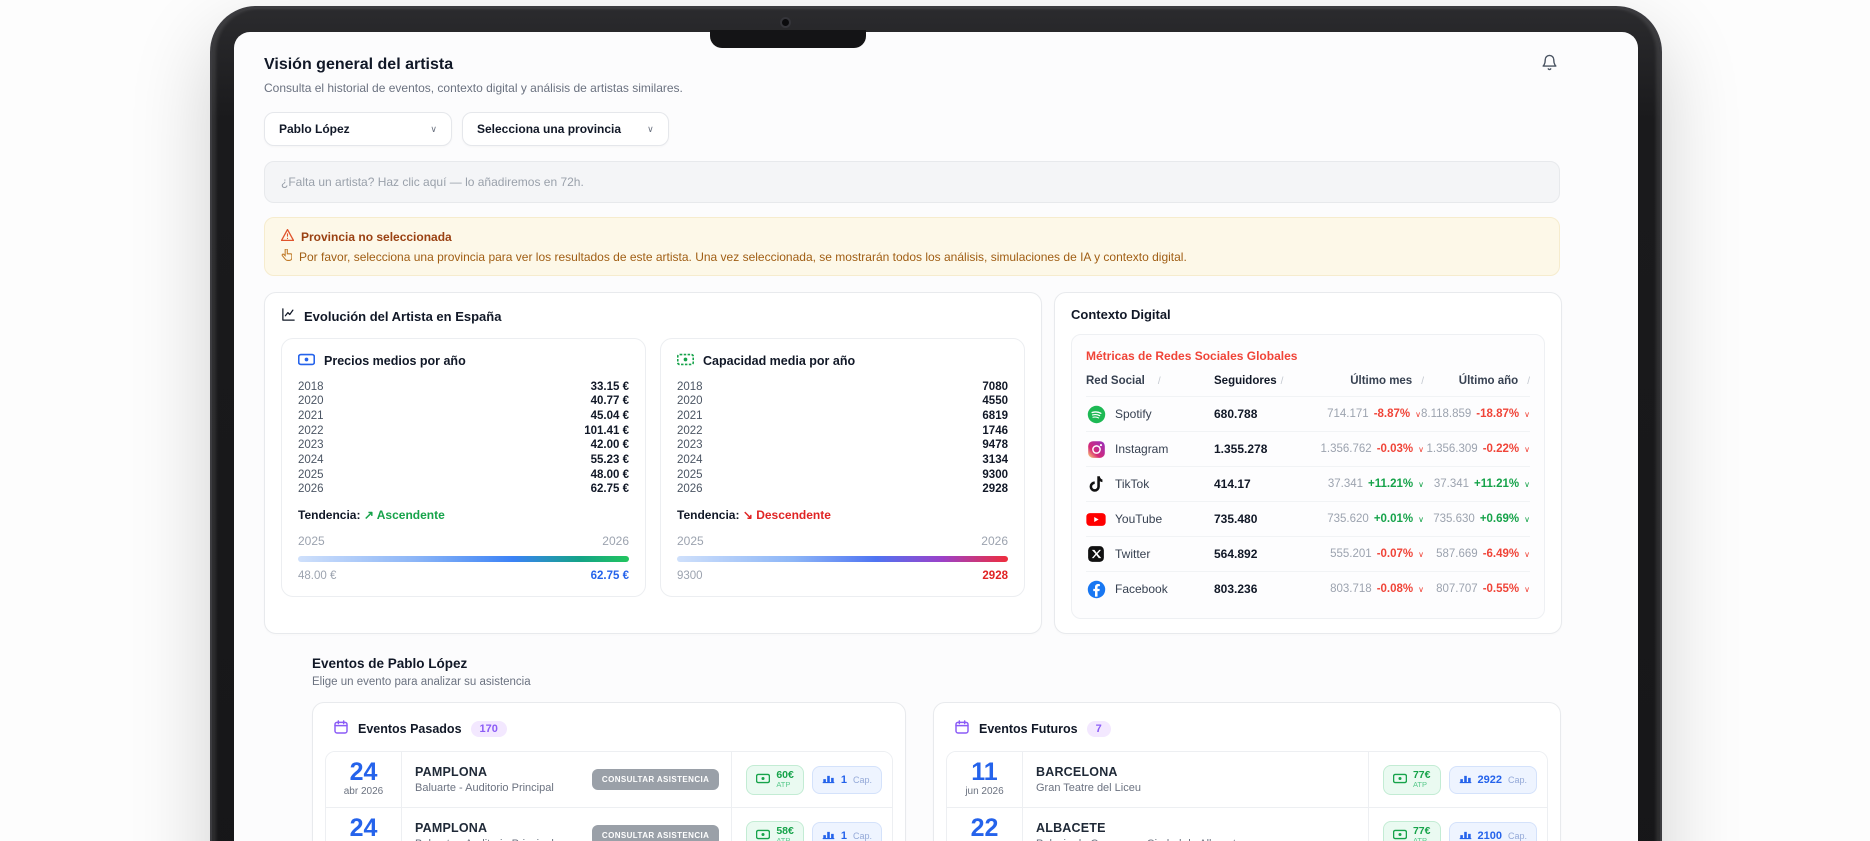 The image size is (1870, 841). Describe the element at coordinates (1492, 779) in the screenshot. I see `capacity-badge: 2922 Cap.` at that location.